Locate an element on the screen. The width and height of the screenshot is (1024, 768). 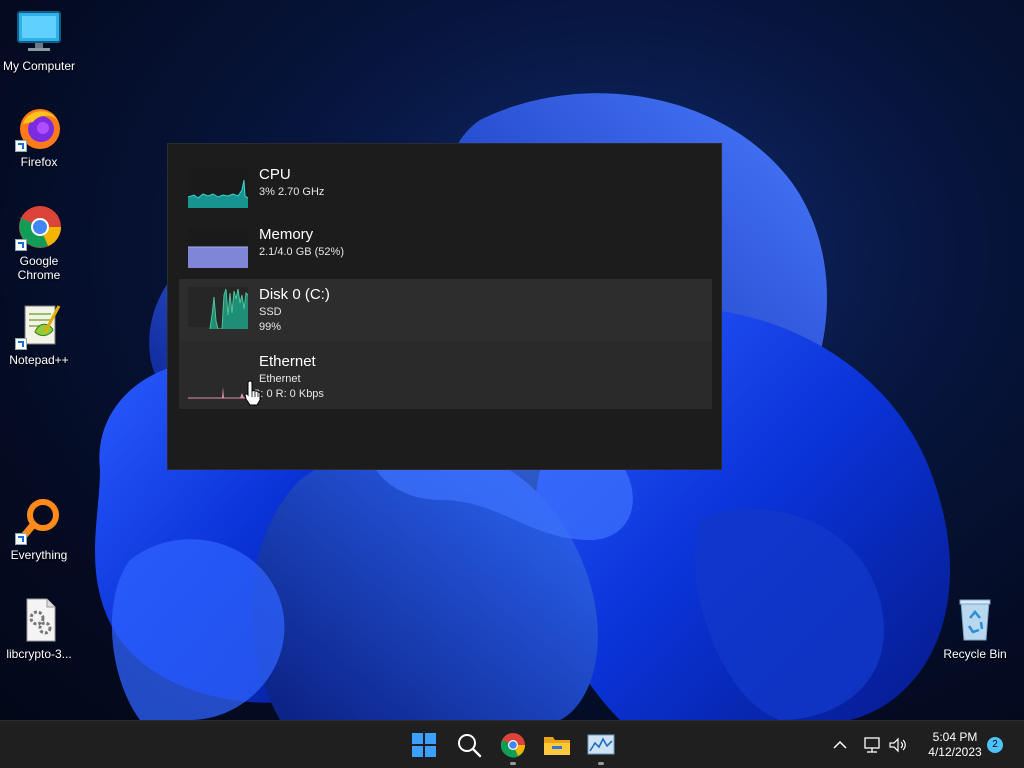
volume-icon is located at coordinates (897, 745).